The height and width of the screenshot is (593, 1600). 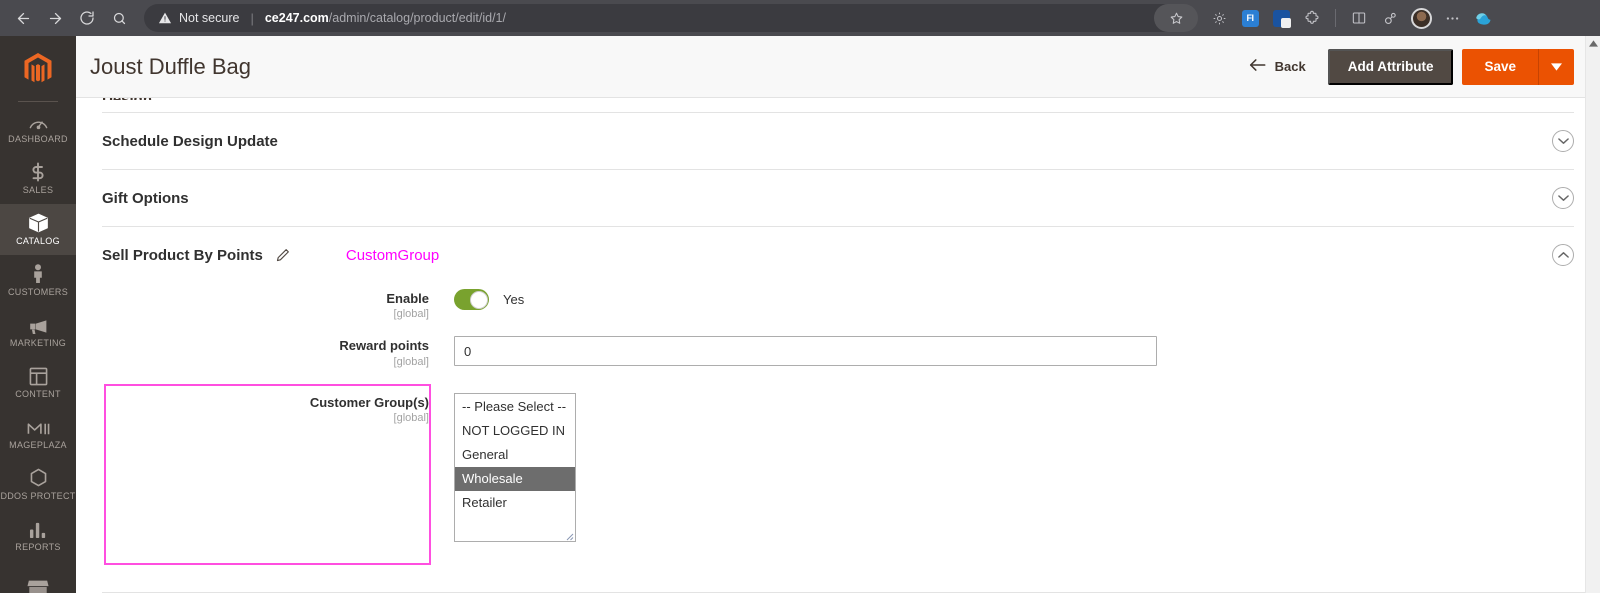 I want to click on sidebar-item-label: CUSTOMERS, so click(x=38, y=292).